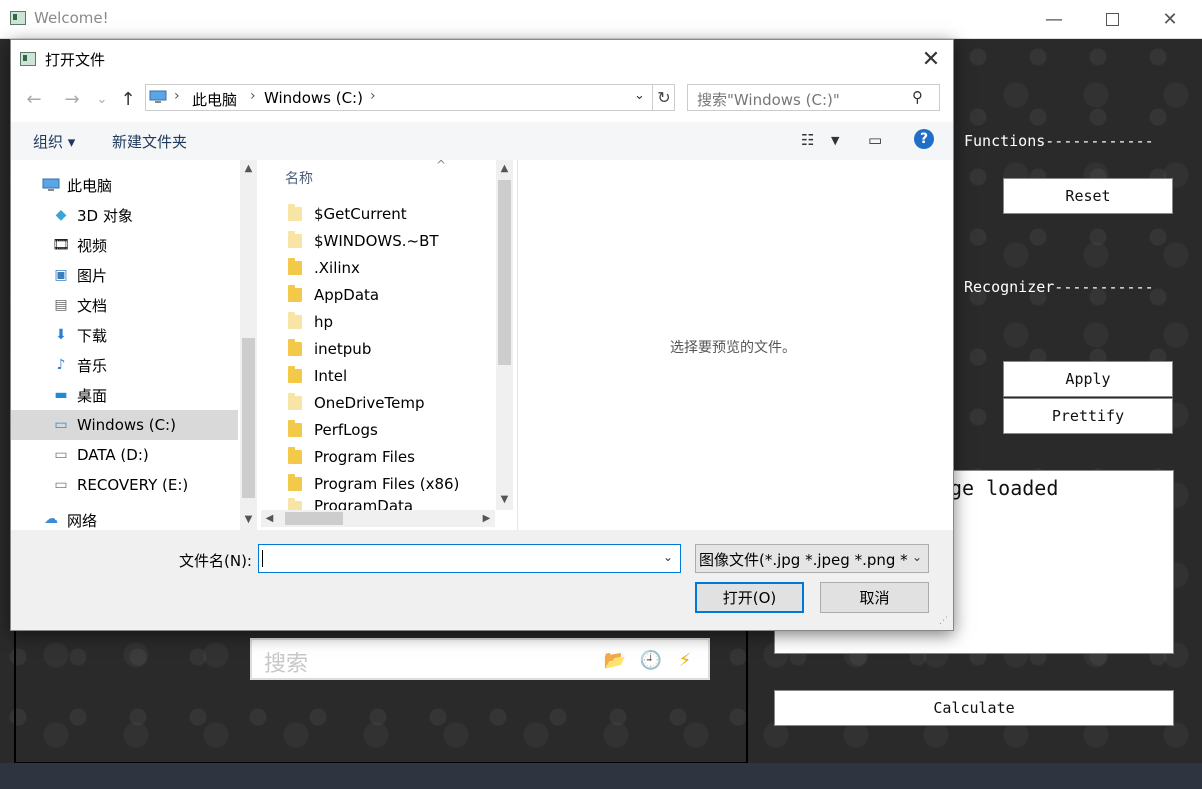  Describe the element at coordinates (347, 294) in the screenshot. I see `file-name: AppData` at that location.